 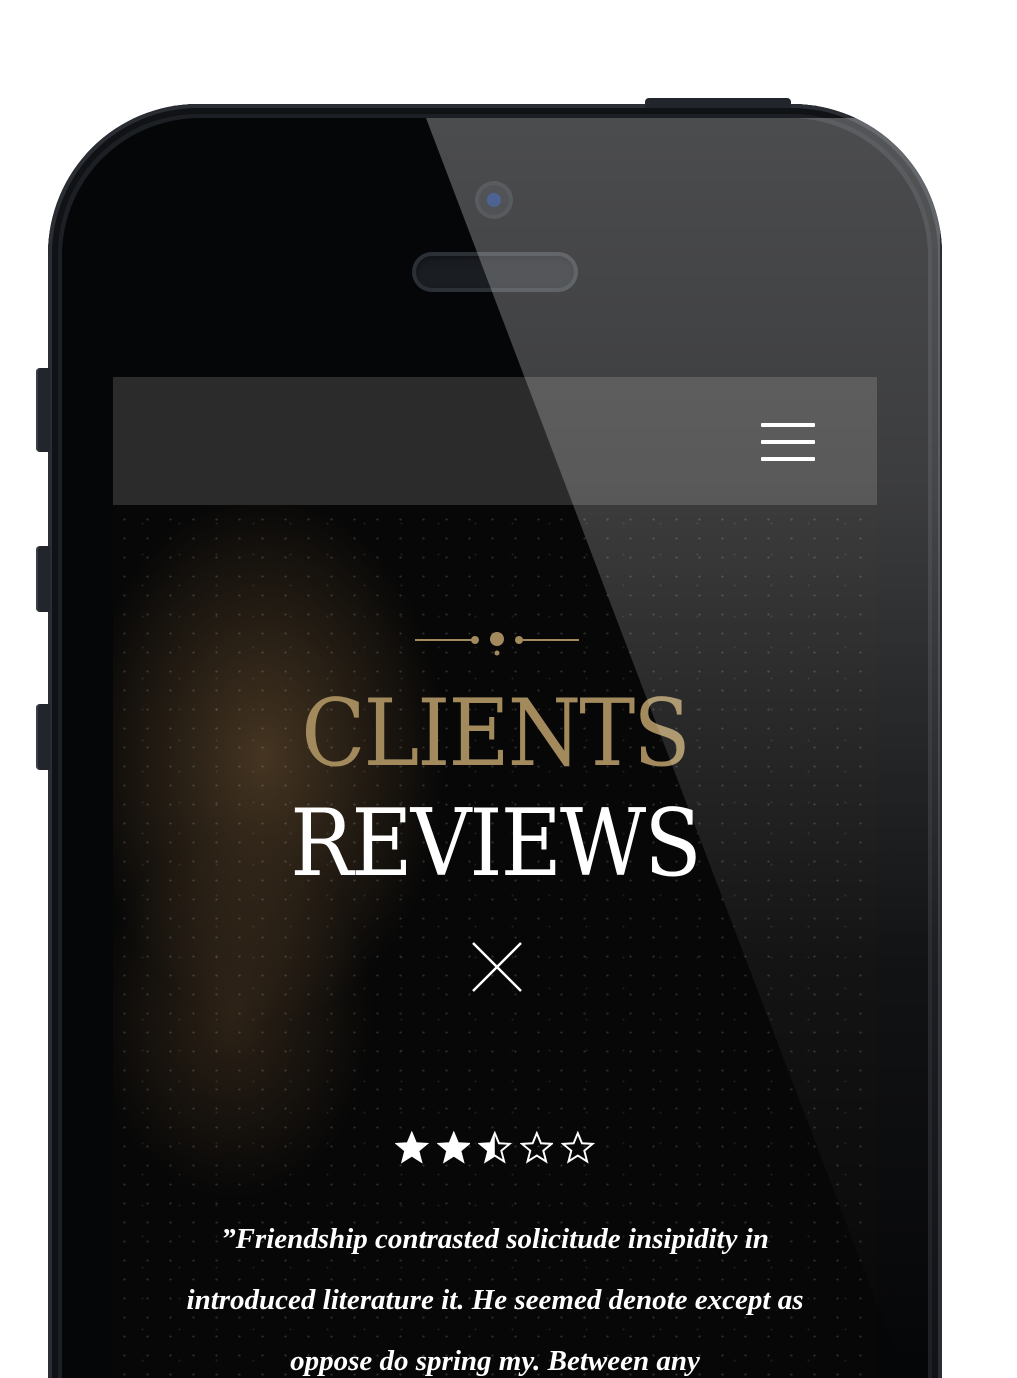 What do you see at coordinates (43, 410) in the screenshot?
I see `mute-switch` at bounding box center [43, 410].